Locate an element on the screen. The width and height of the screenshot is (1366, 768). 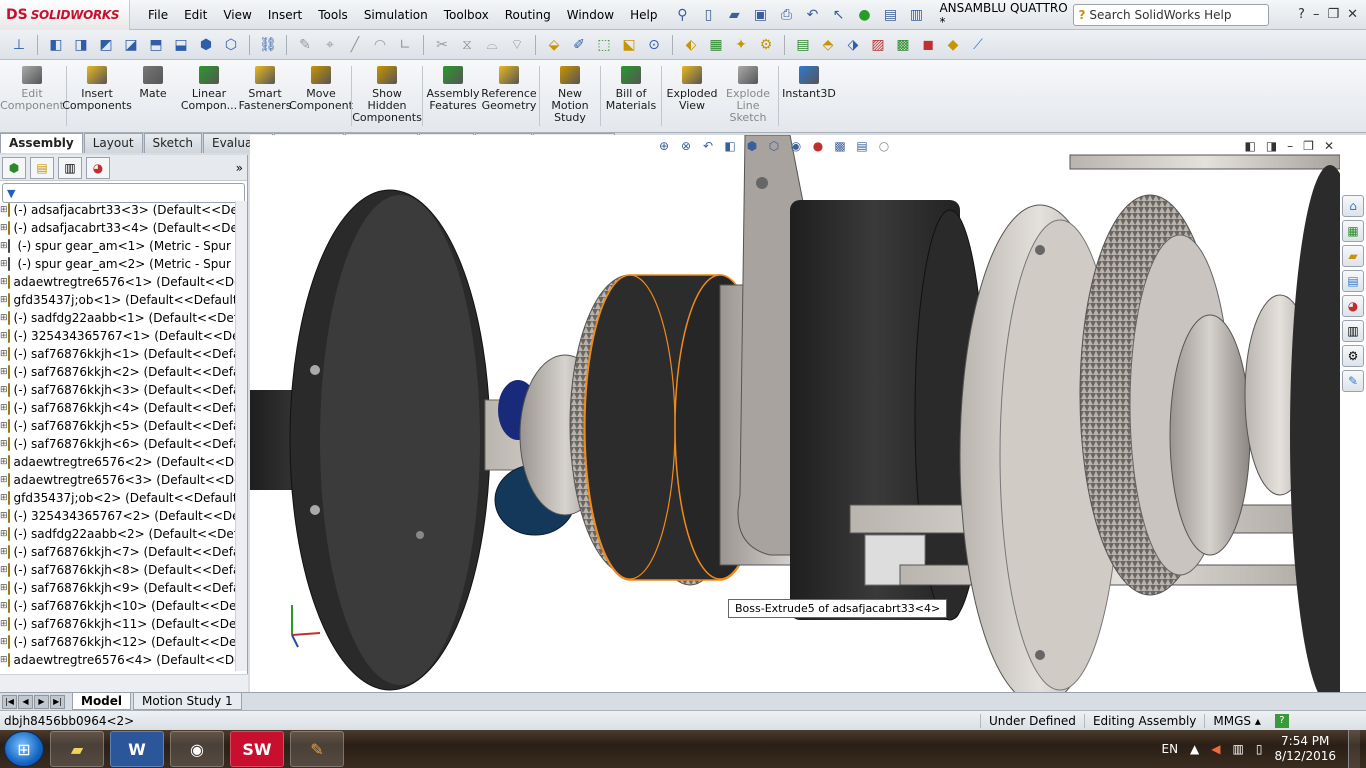
bottom-view-icon: ⬓ is located at coordinates (181, 45).